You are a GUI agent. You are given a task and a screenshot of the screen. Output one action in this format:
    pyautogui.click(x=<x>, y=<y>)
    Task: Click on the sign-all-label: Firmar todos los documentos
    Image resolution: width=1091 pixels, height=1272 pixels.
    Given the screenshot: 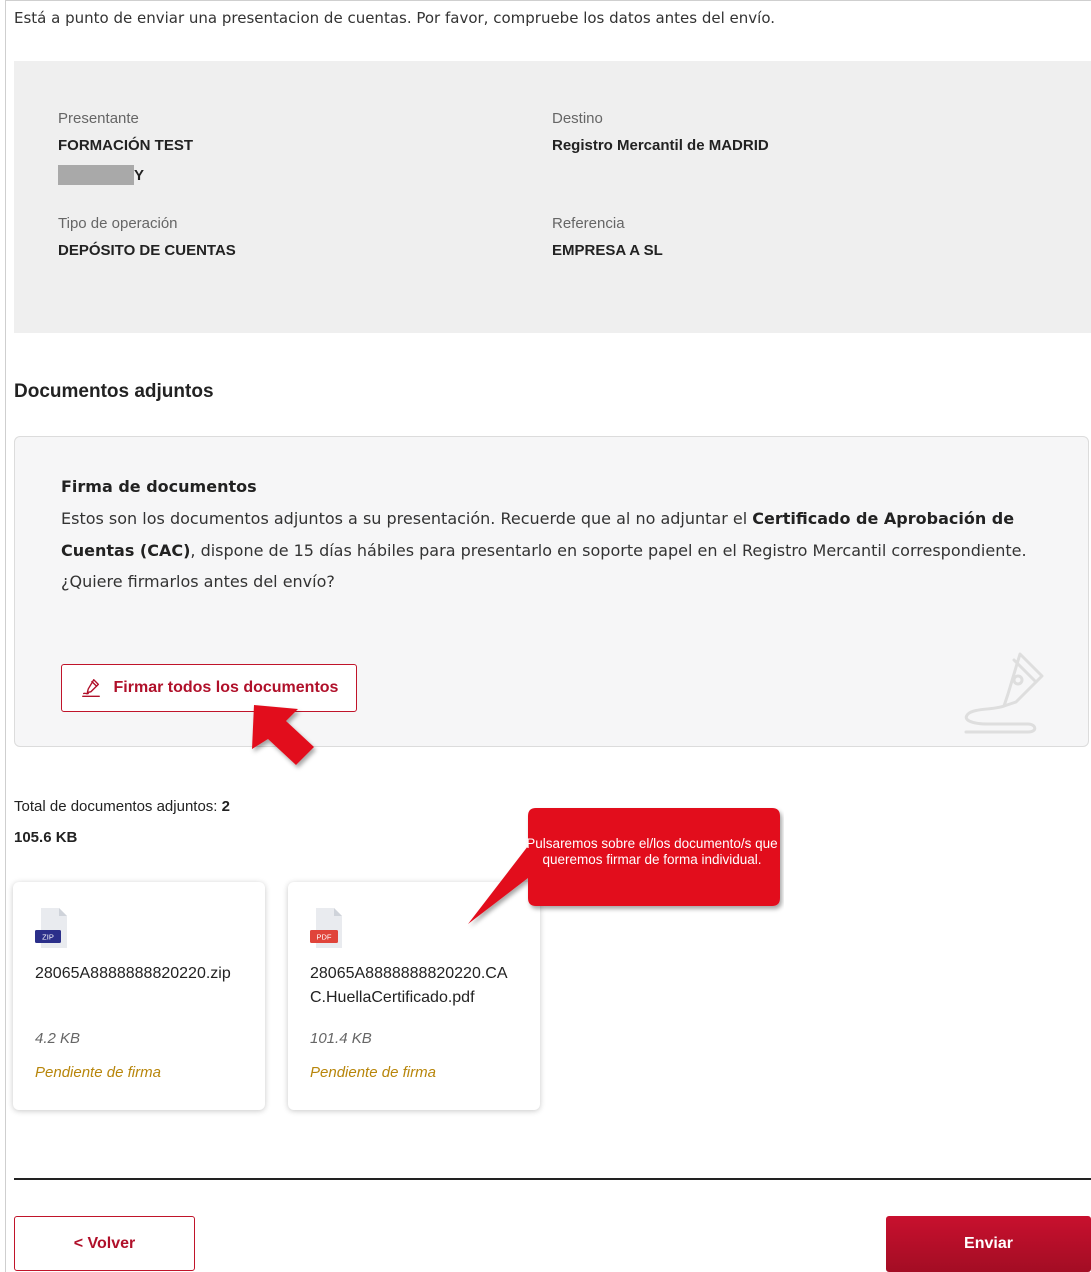 What is the action you would take?
    pyautogui.click(x=226, y=687)
    